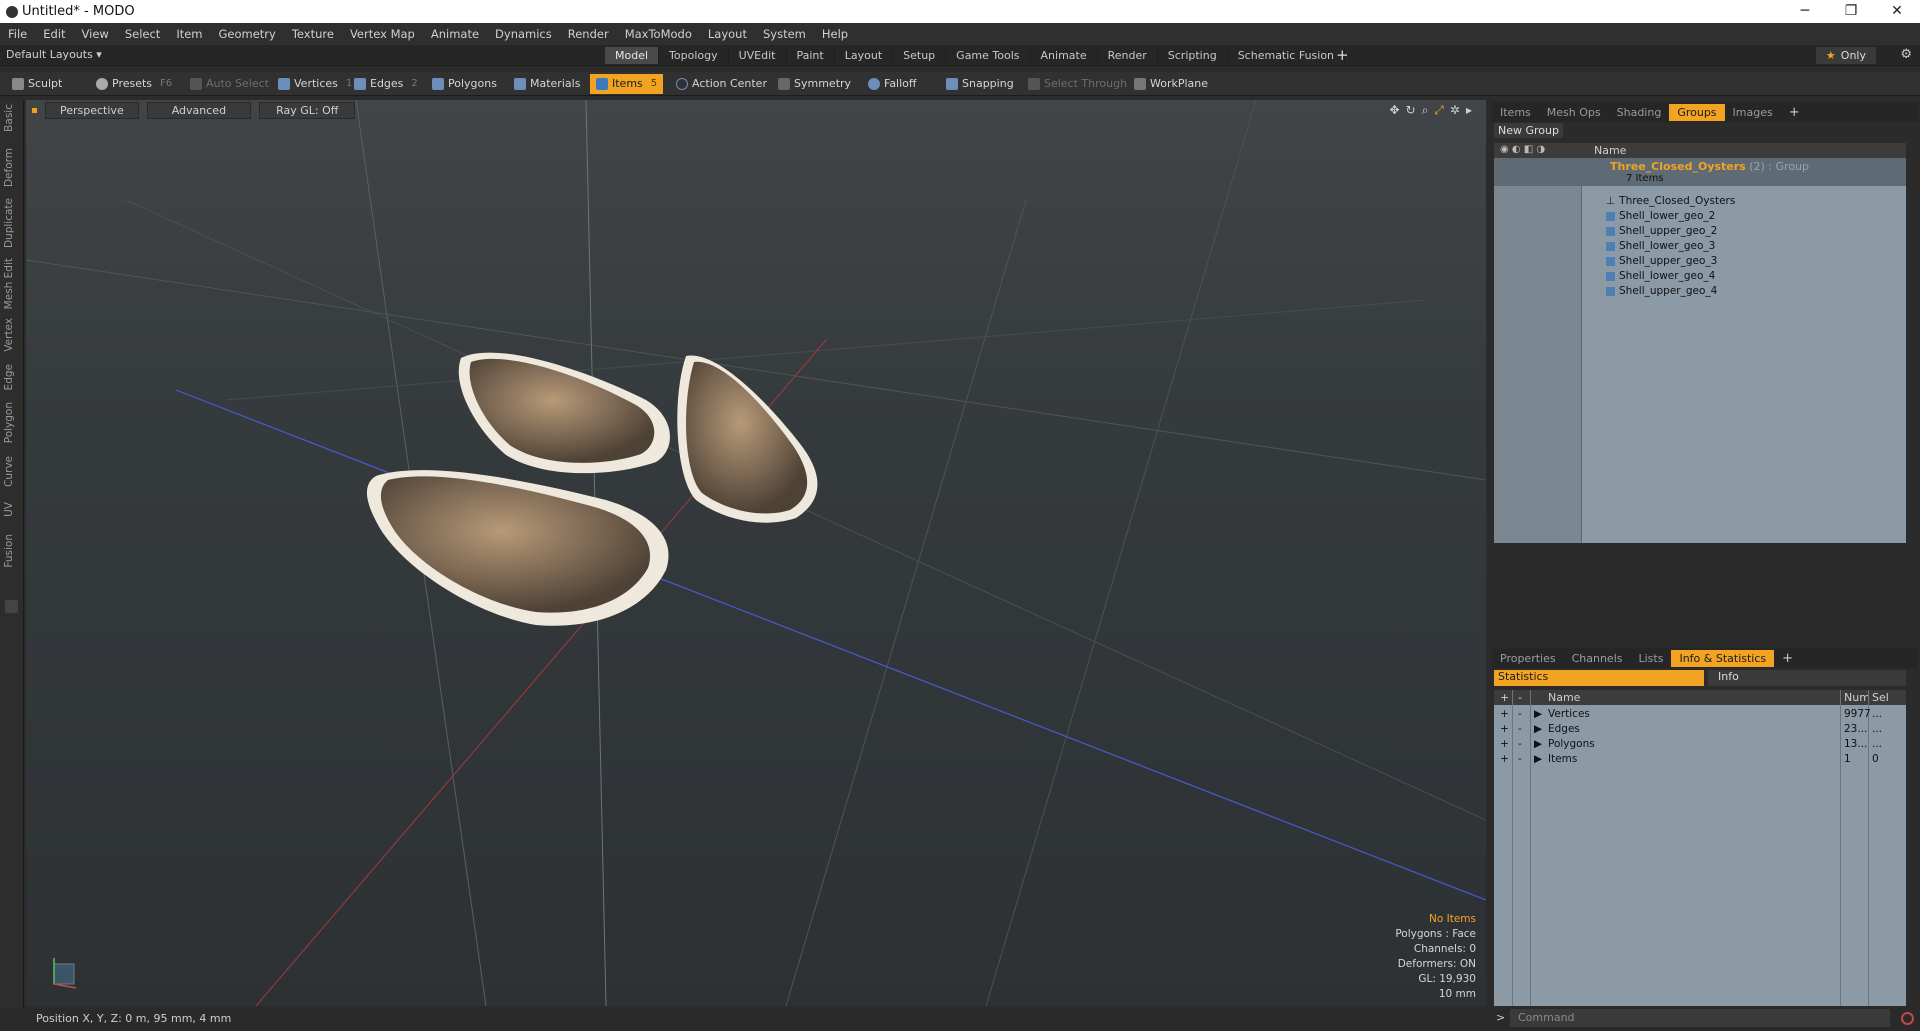 This screenshot has width=1920, height=1031. Describe the element at coordinates (658, 34) in the screenshot. I see `menu-maxtomodo: MaxToModo` at that location.